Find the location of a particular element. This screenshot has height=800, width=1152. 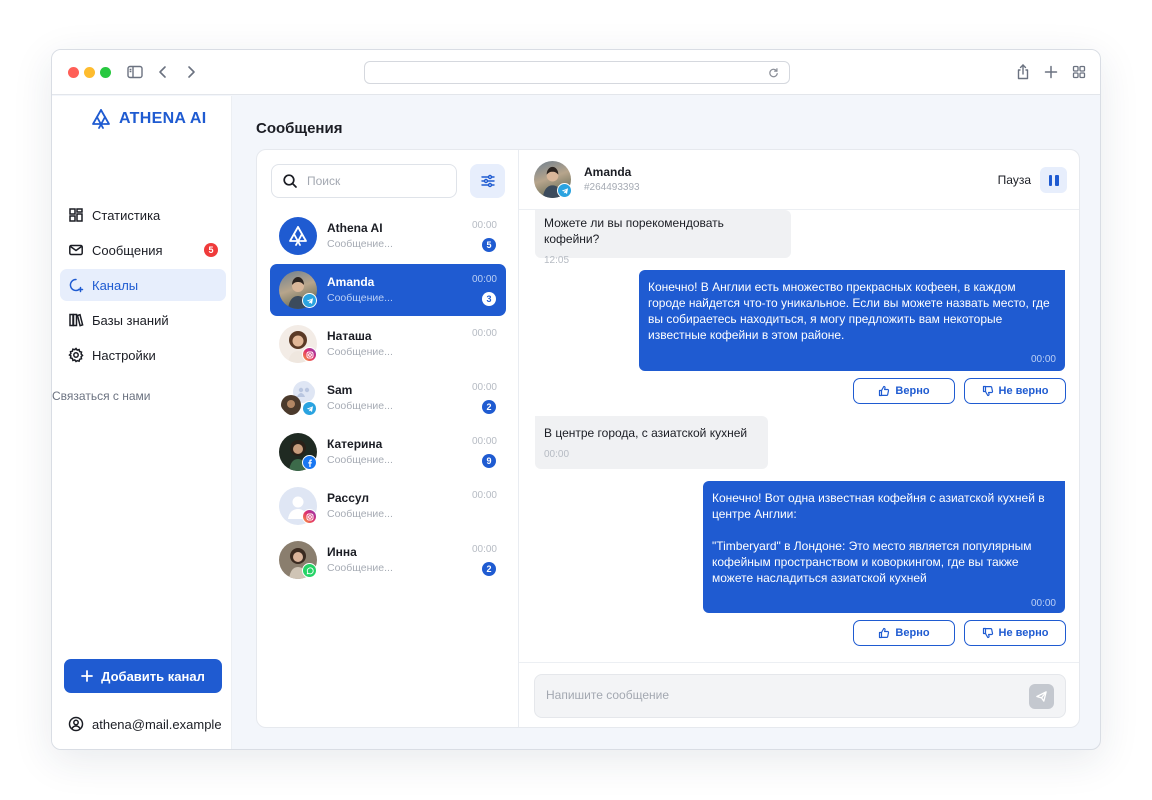

conversation-name: Рассул is located at coordinates (348, 498).